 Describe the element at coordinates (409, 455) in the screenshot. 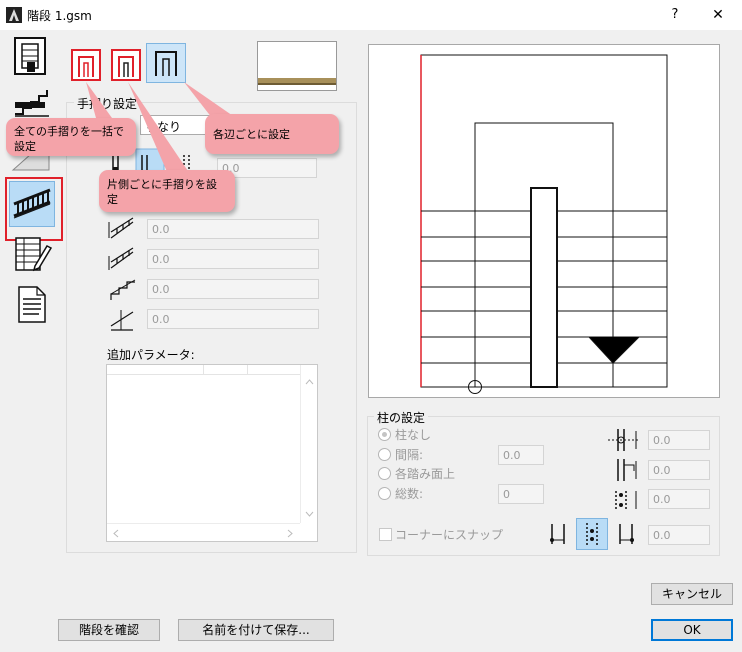

I see `radio-spacing-label: 間隔:` at that location.